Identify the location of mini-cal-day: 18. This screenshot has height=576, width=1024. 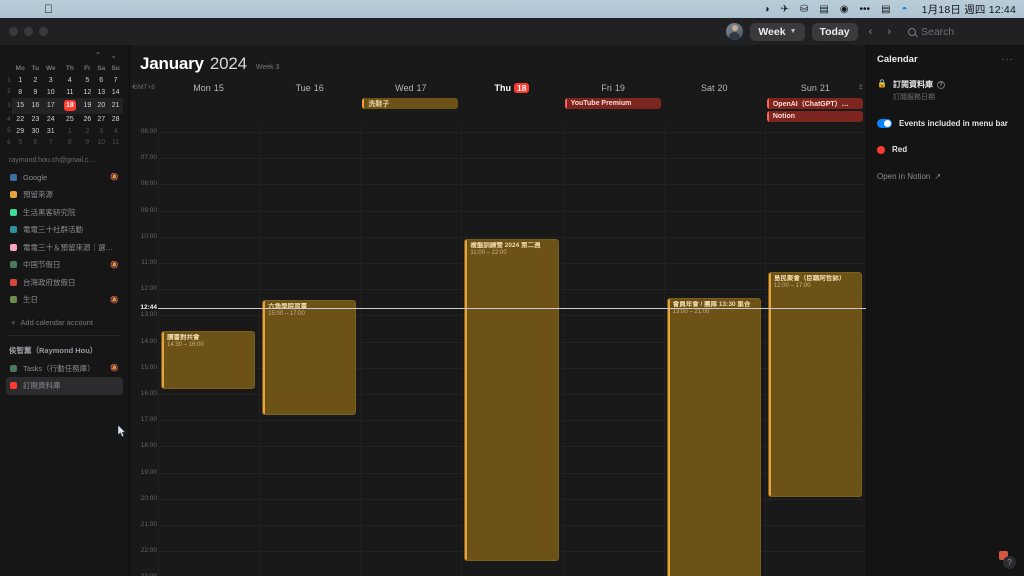
(70, 106).